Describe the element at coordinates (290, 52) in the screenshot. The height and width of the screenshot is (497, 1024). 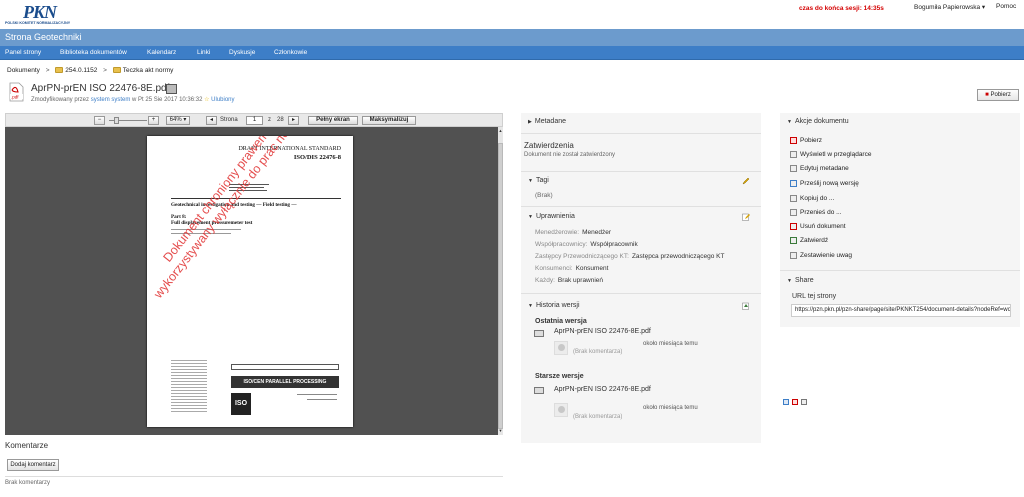
I see `nav-members: Członkowie` at that location.